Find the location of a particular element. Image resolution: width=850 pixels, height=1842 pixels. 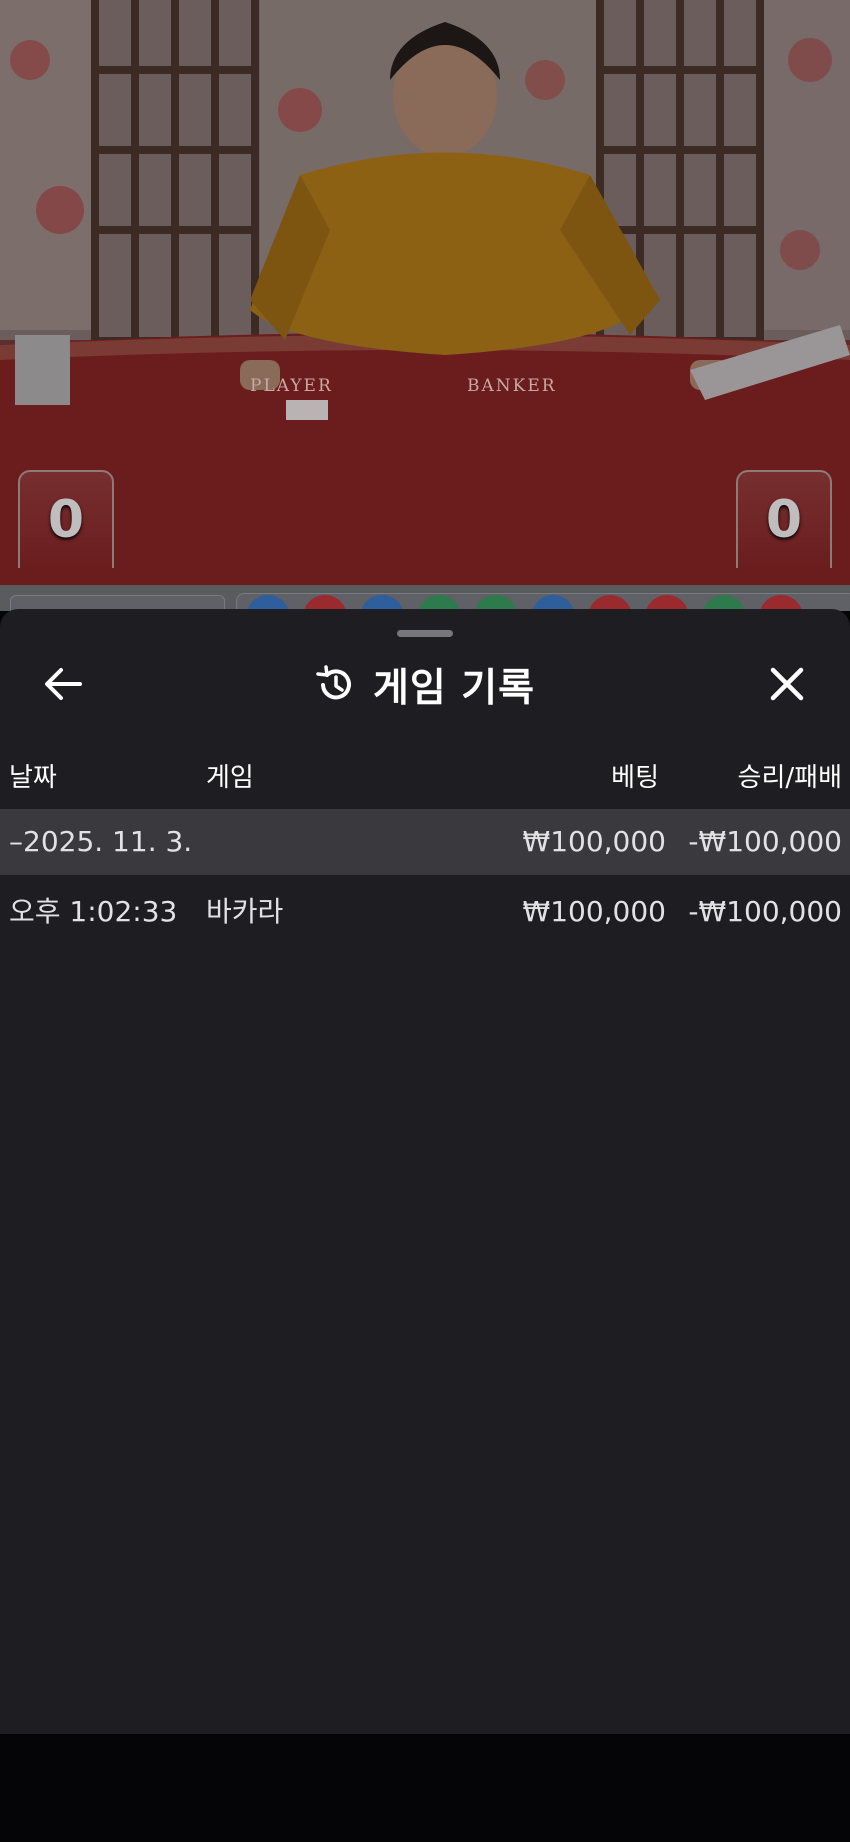

history-row: 오후 1:02:33 바카라 ₩100,000 -₩100,000 is located at coordinates (425, 912).